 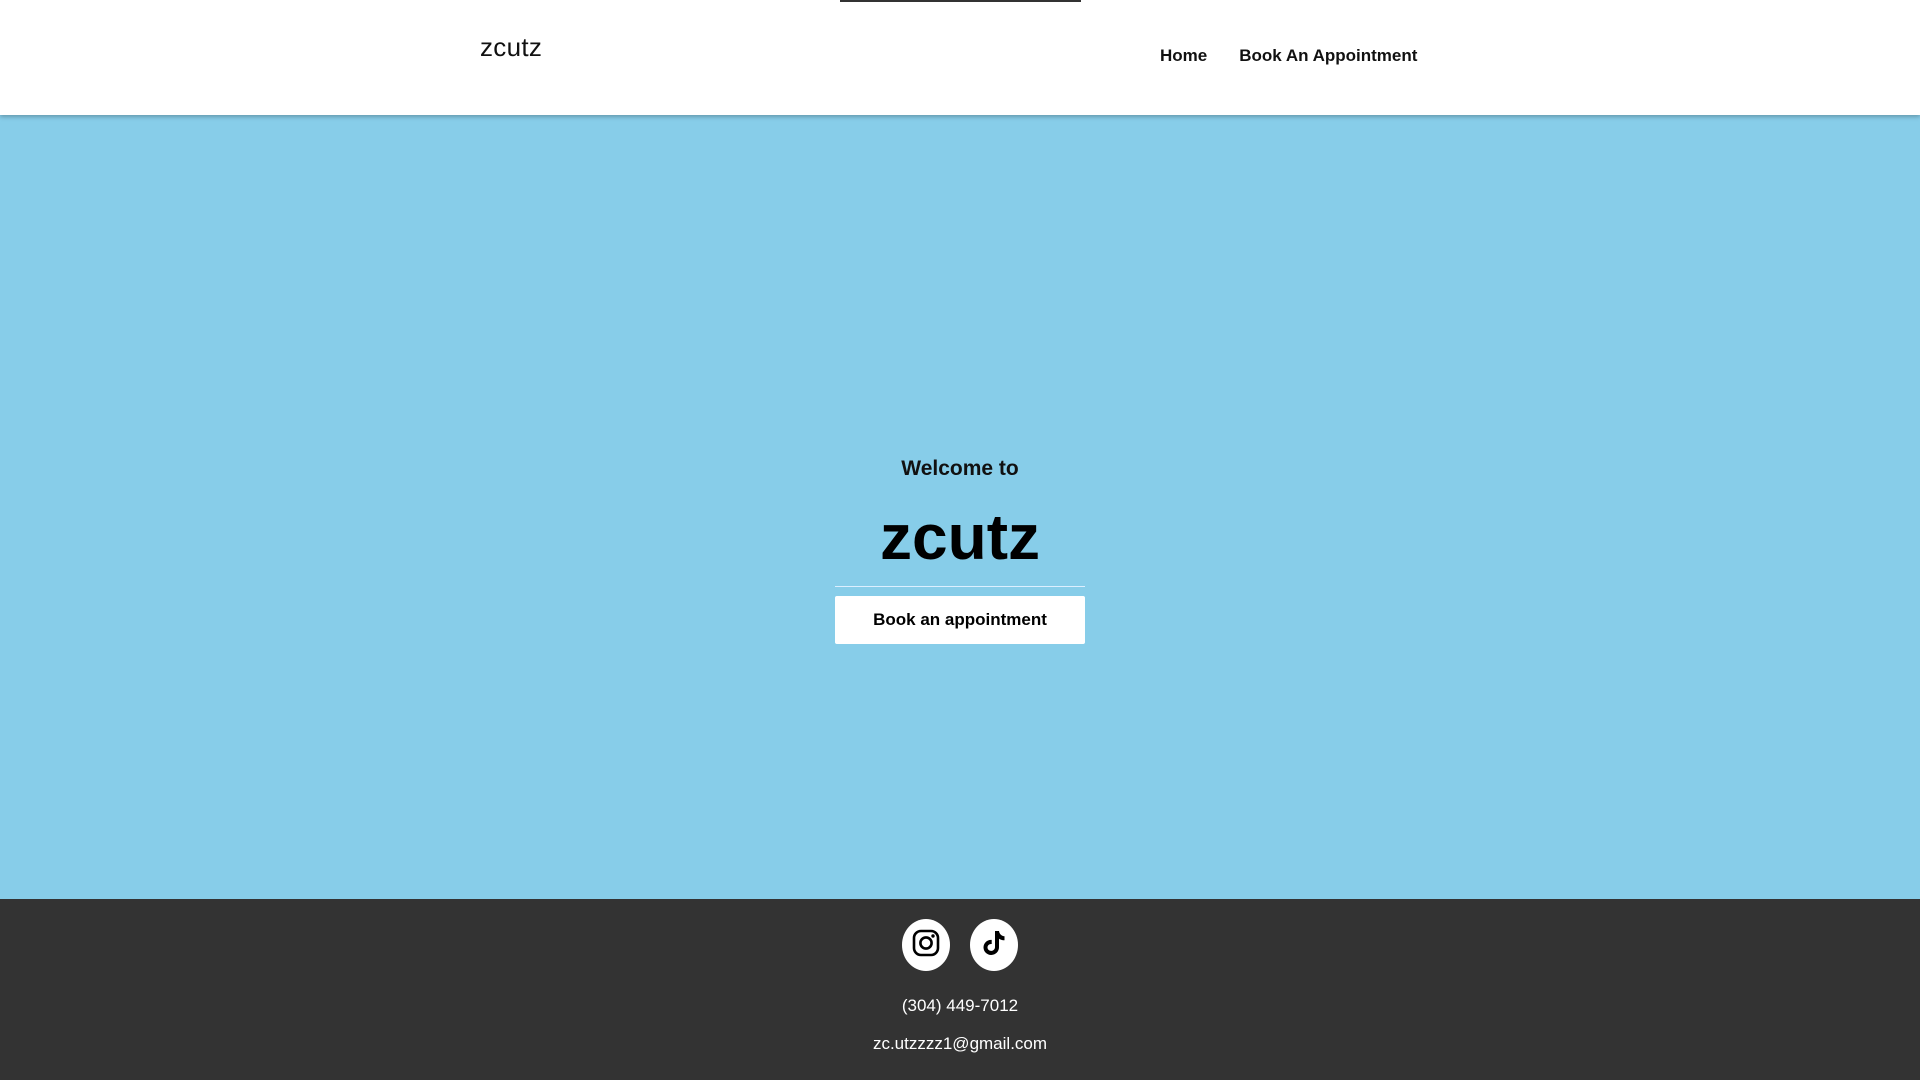 What do you see at coordinates (960, 57) in the screenshot?
I see `site-header: zcutz Home Book An Appointment` at bounding box center [960, 57].